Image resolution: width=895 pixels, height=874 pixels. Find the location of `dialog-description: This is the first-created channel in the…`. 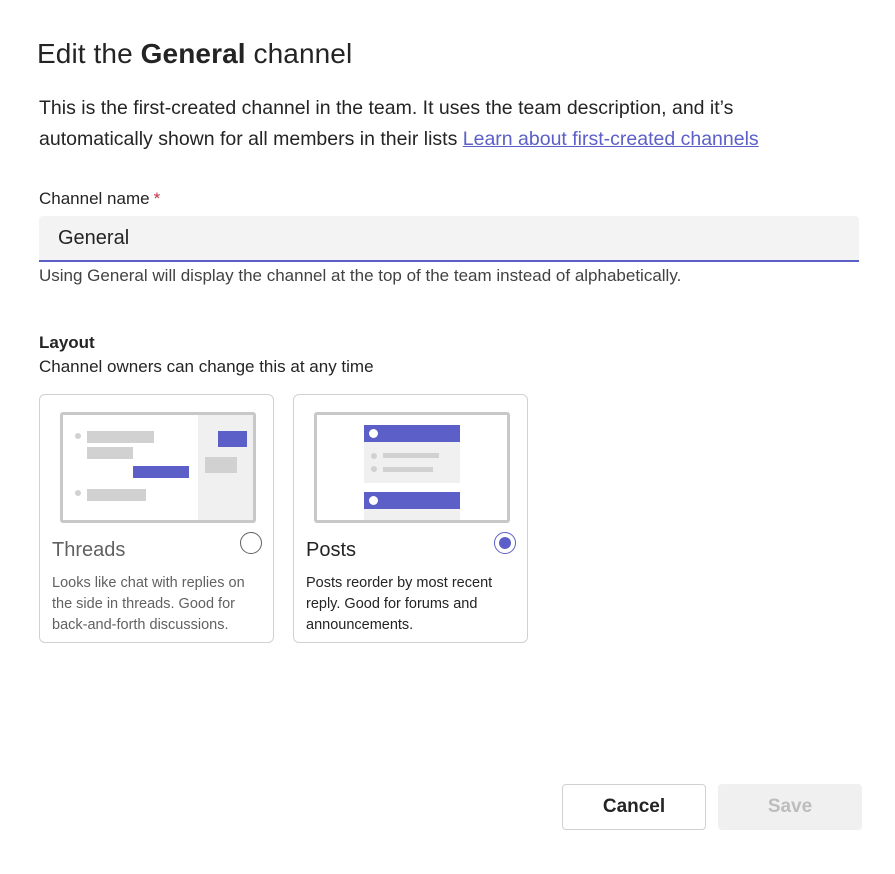

dialog-description: This is the first-created channel in the… is located at coordinates (439, 124).